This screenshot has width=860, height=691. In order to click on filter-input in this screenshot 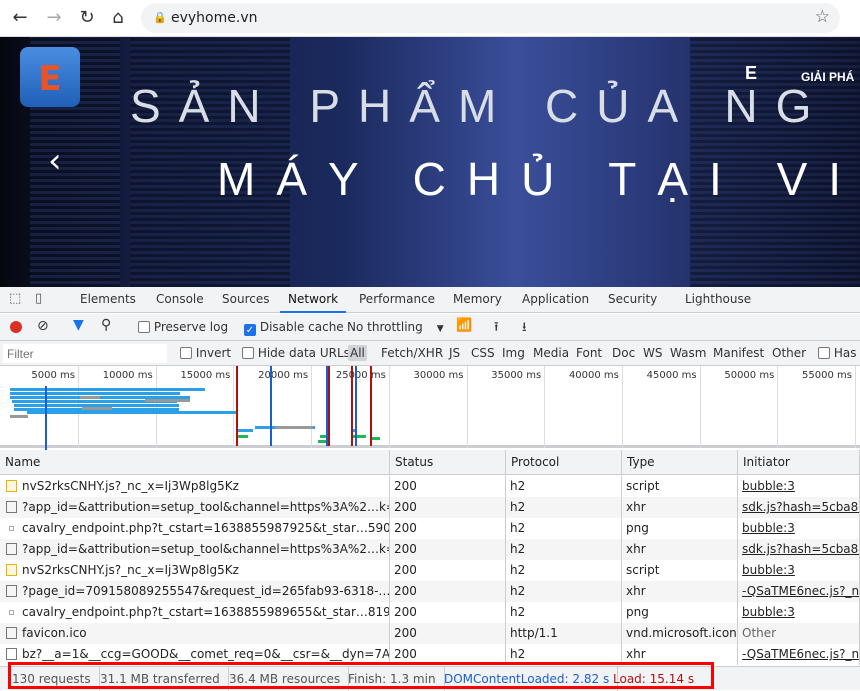, I will do `click(85, 353)`.